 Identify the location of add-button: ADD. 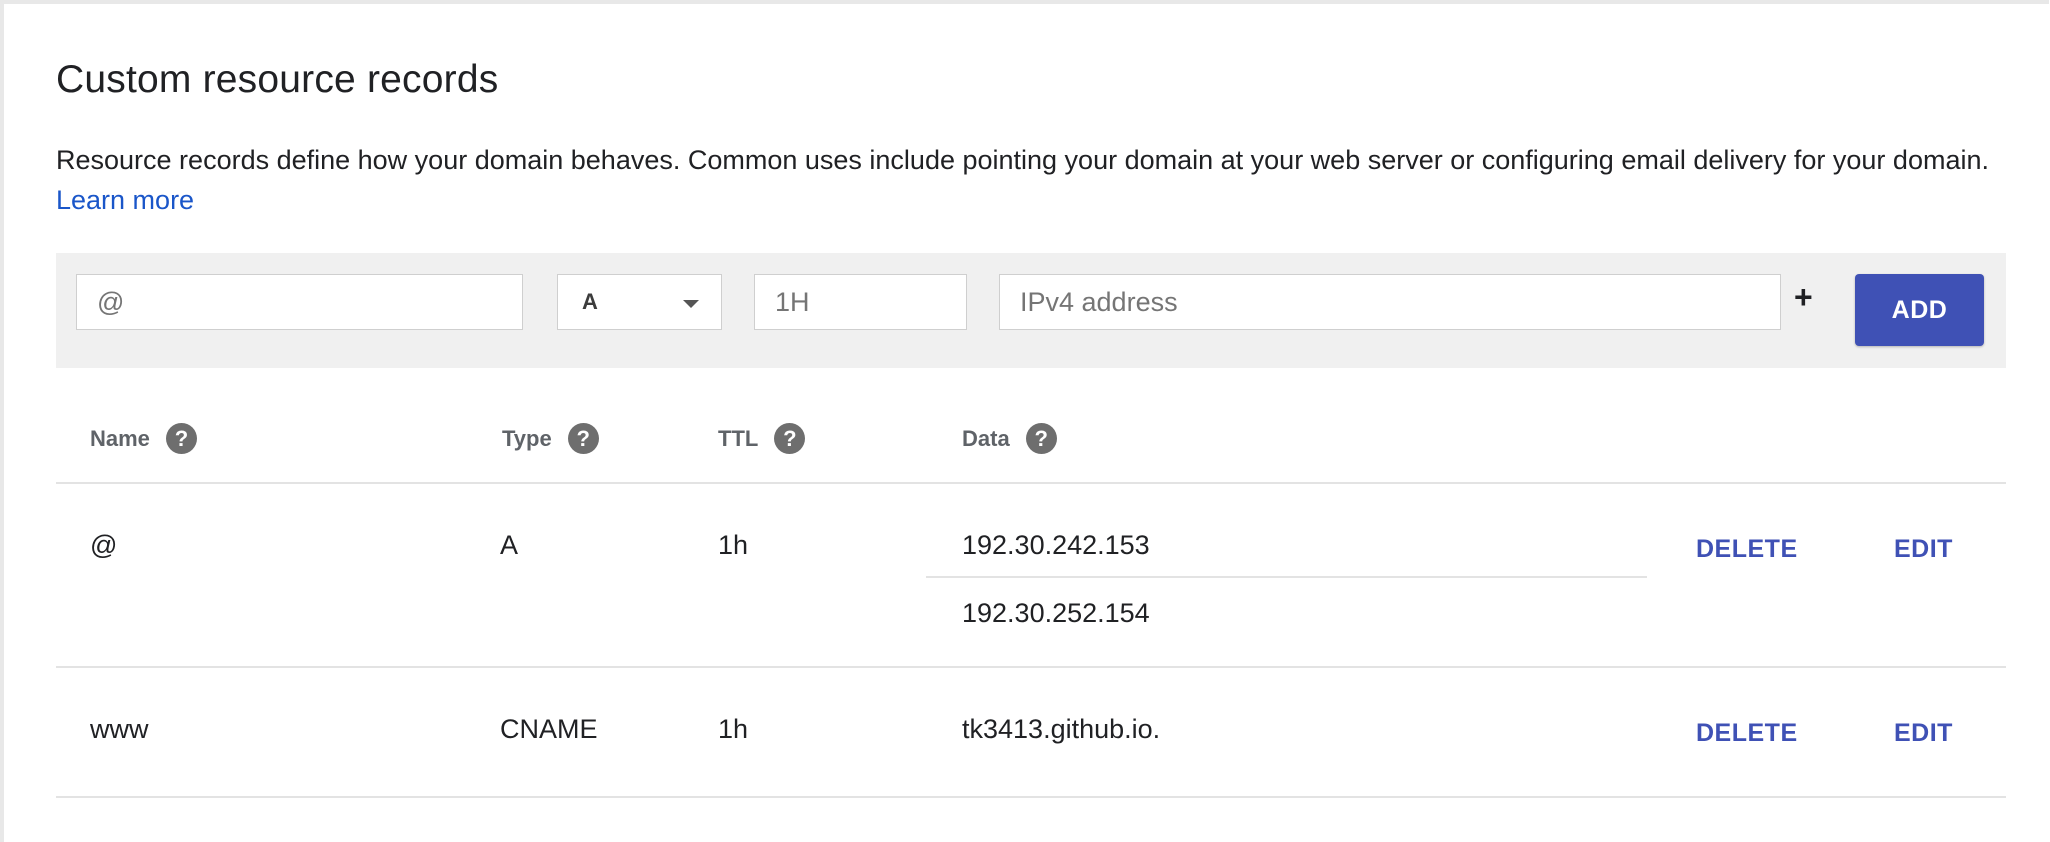
(1919, 310).